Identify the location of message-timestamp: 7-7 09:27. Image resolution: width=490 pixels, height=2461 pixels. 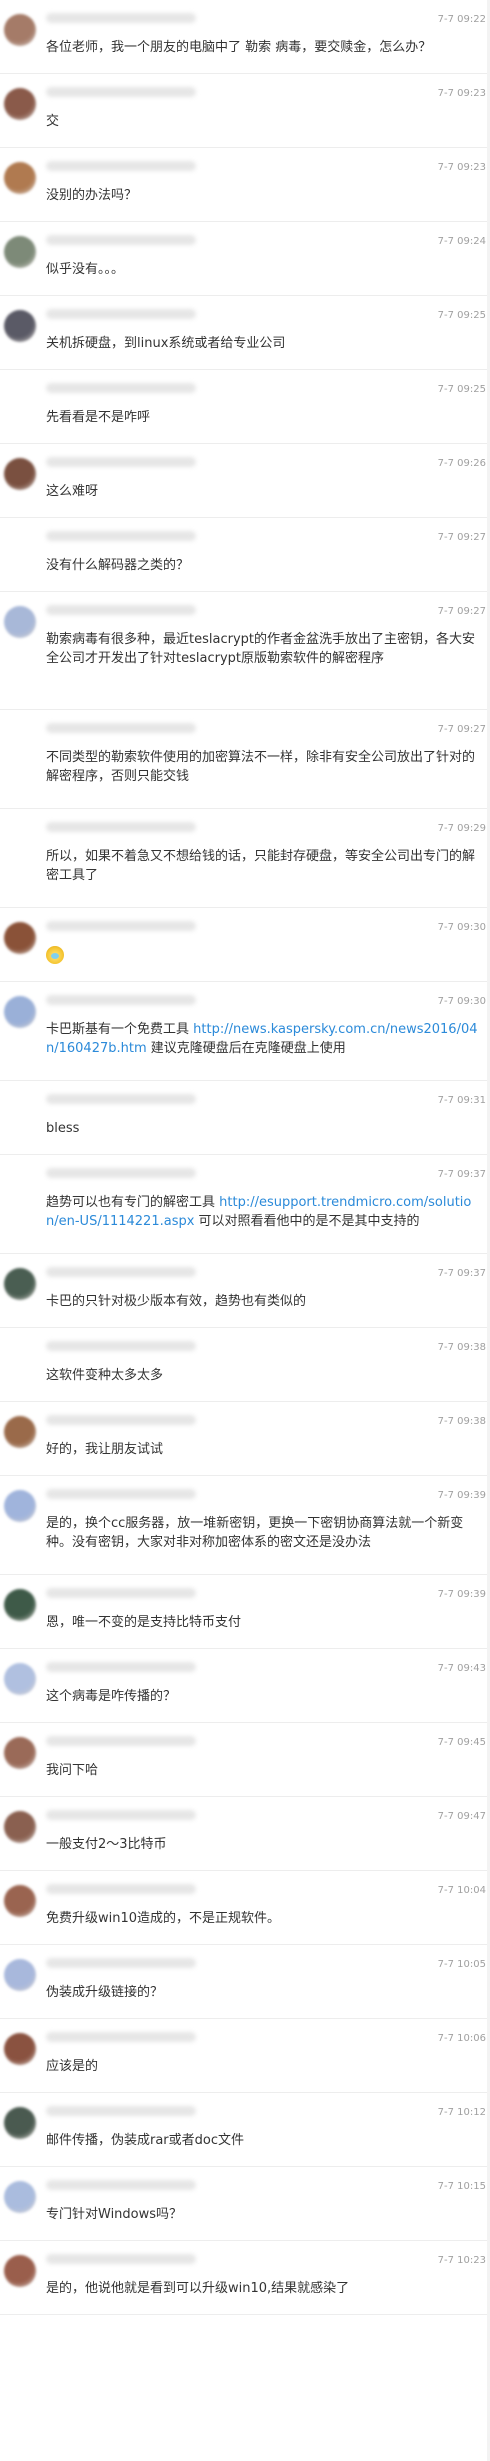
(461, 729).